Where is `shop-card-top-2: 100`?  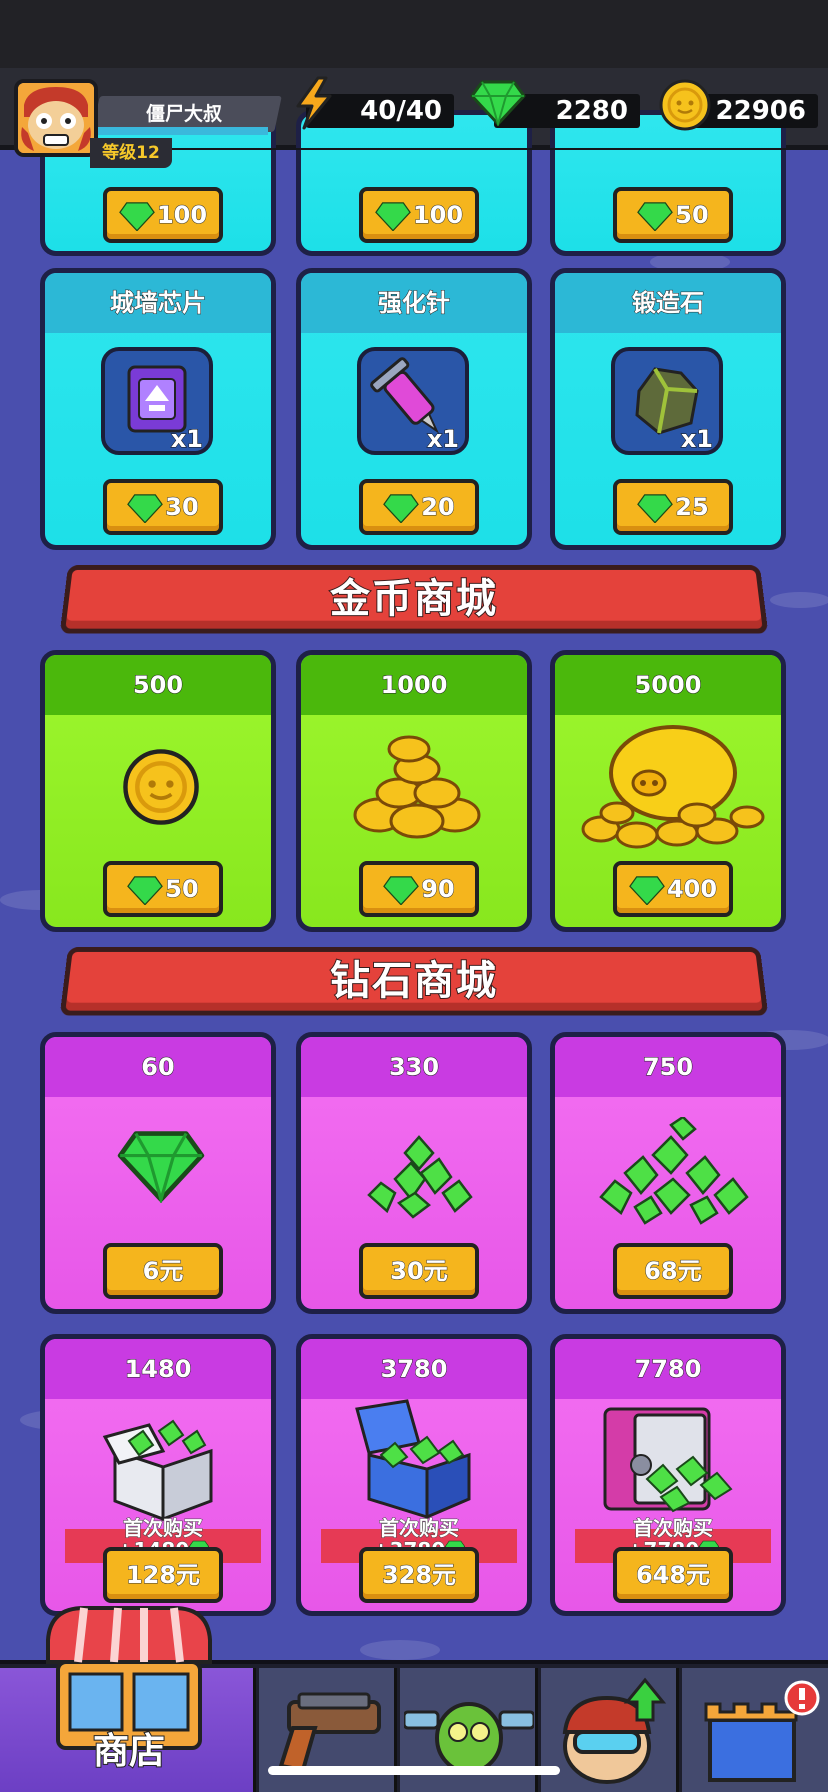 shop-card-top-2: 100 is located at coordinates (414, 183).